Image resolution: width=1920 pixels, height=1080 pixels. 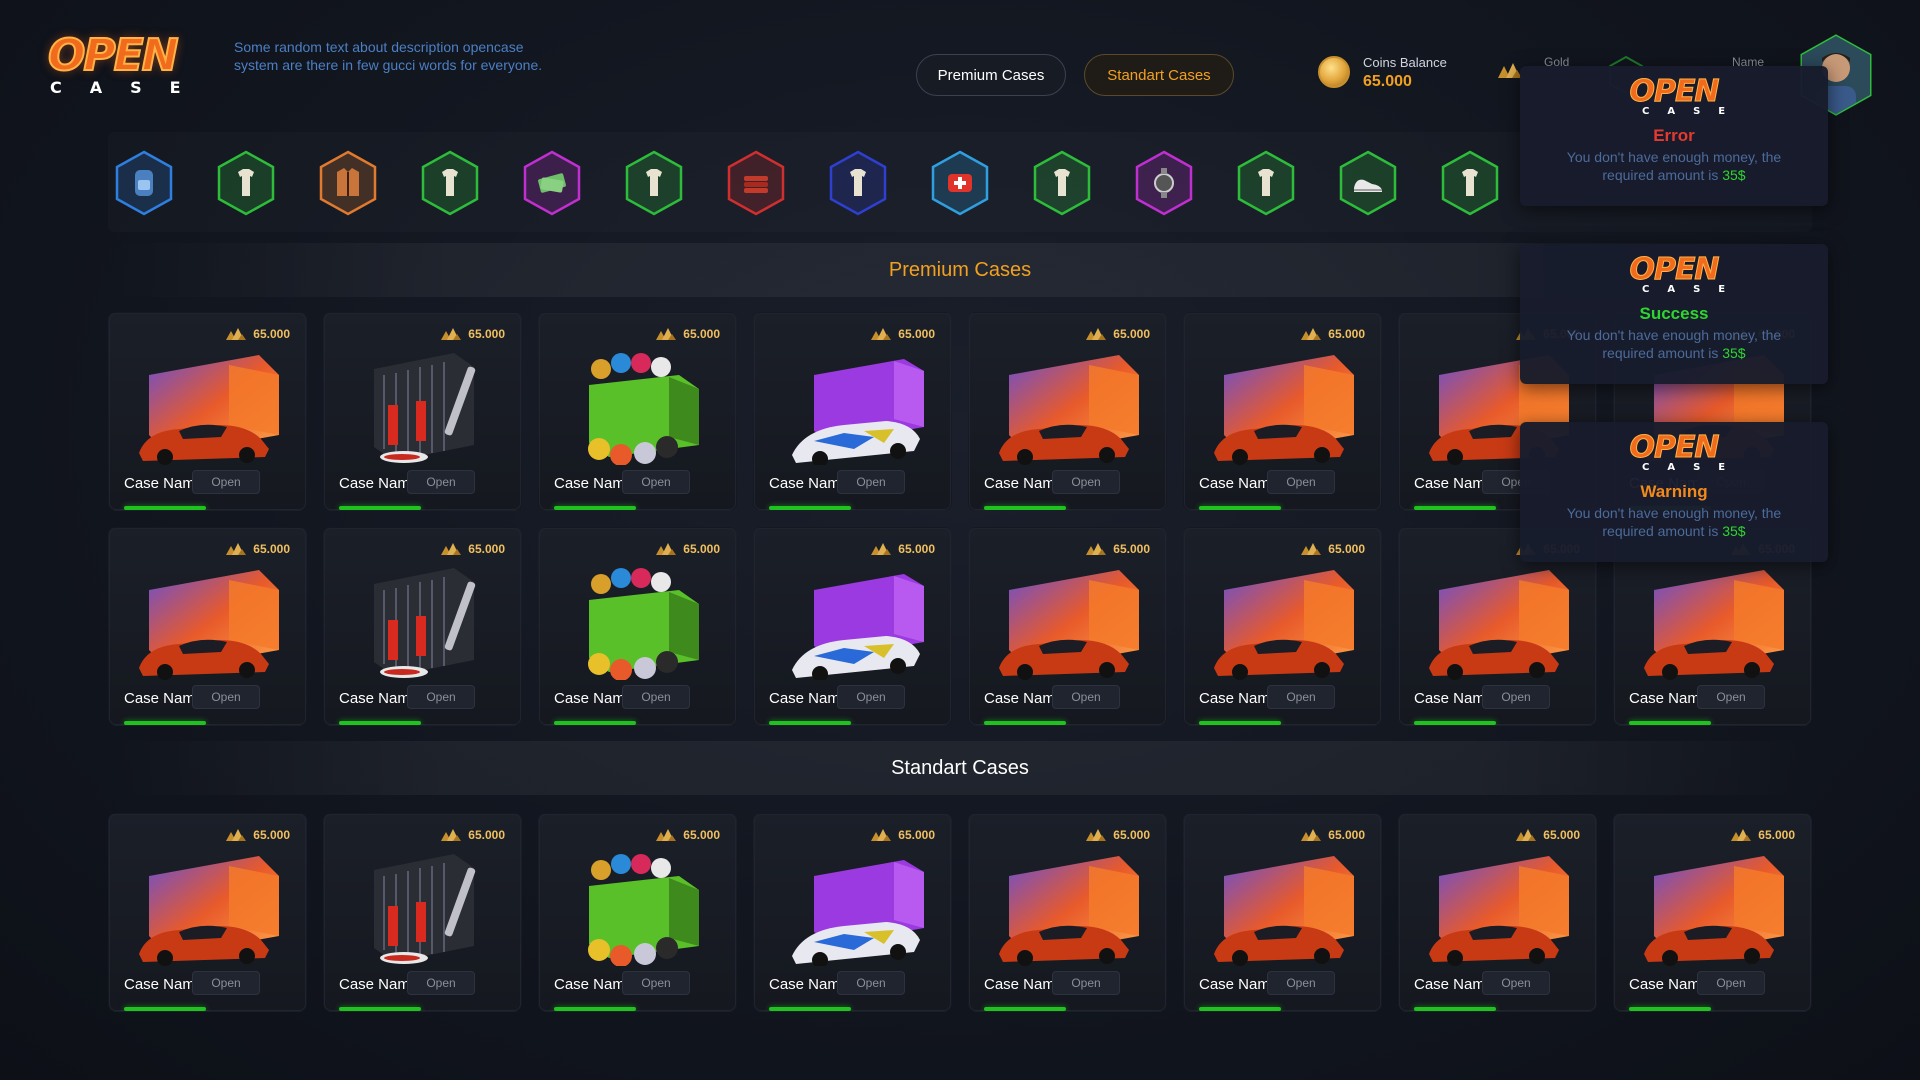 I want to click on coins-balance-label: Coins Balance, so click(x=1405, y=62).